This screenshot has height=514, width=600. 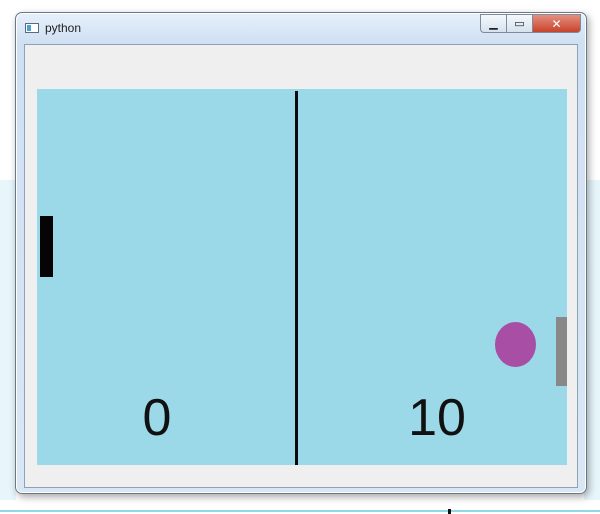 What do you see at coordinates (63, 28) in the screenshot?
I see `window-title: python` at bounding box center [63, 28].